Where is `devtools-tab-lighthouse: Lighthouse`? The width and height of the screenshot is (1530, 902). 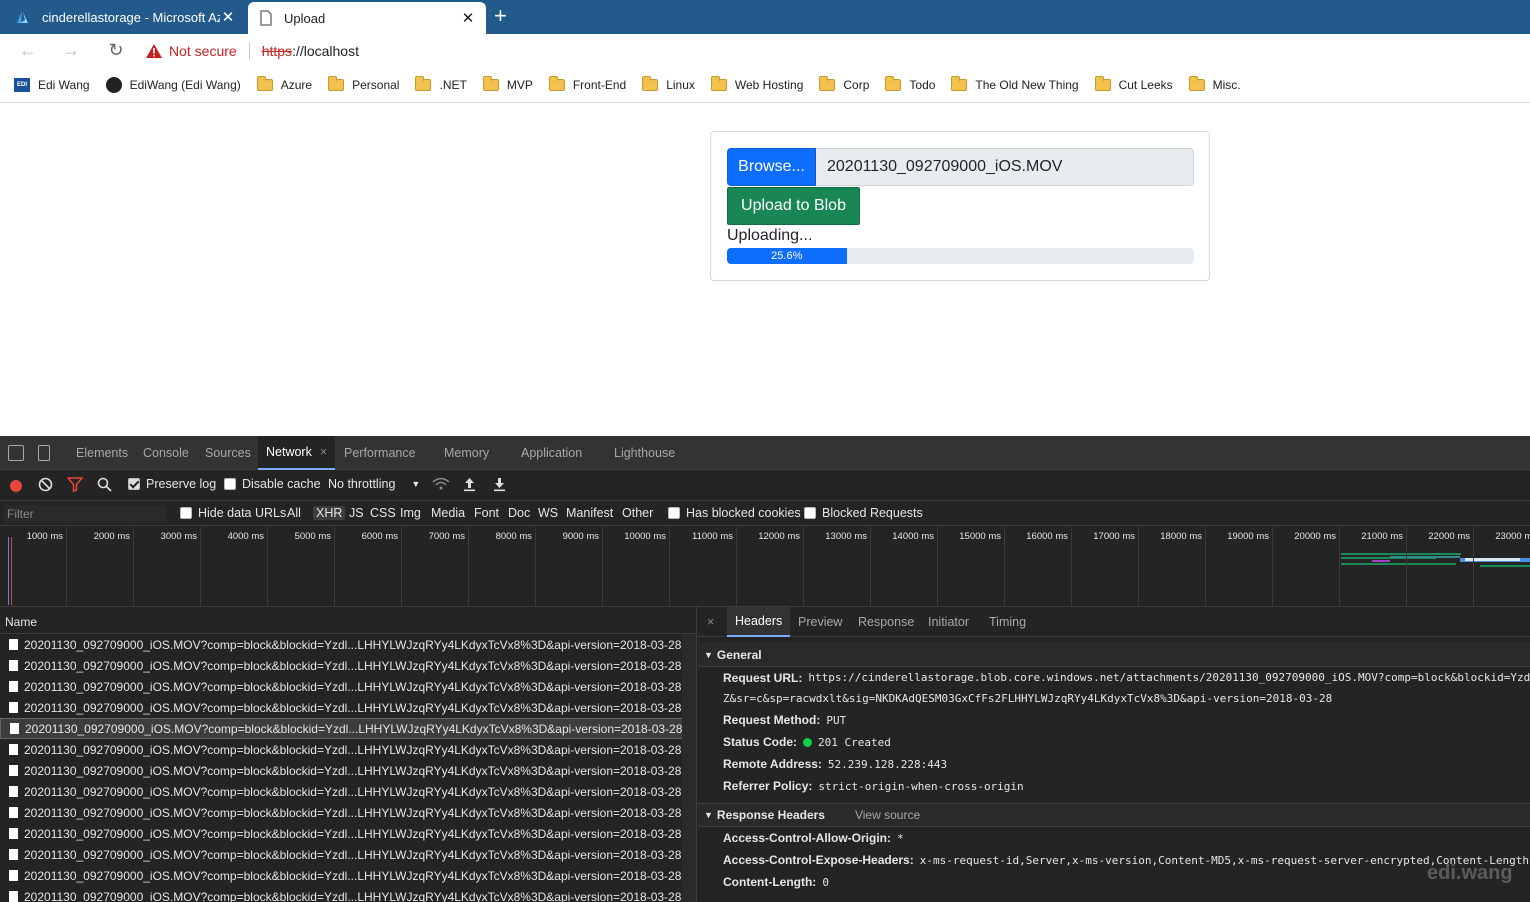 devtools-tab-lighthouse: Lighthouse is located at coordinates (644, 453).